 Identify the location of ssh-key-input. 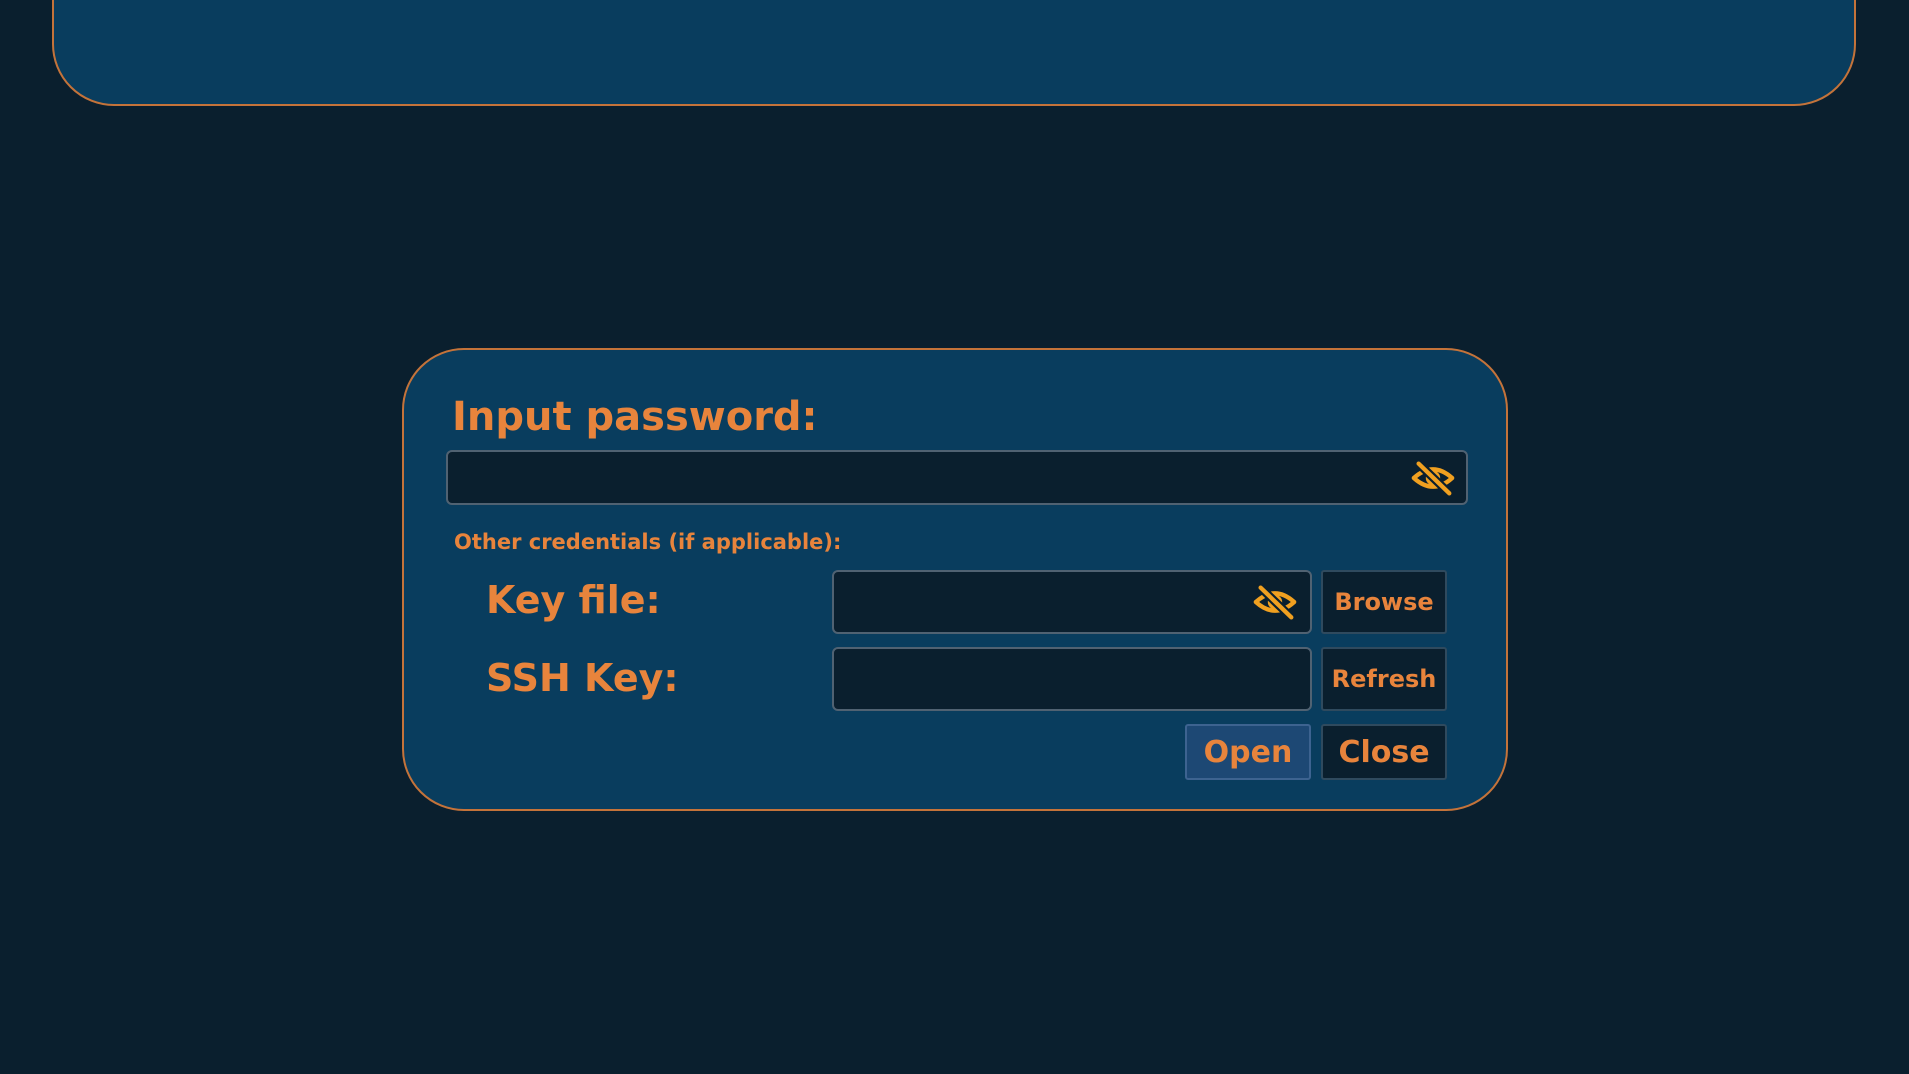
(1072, 679).